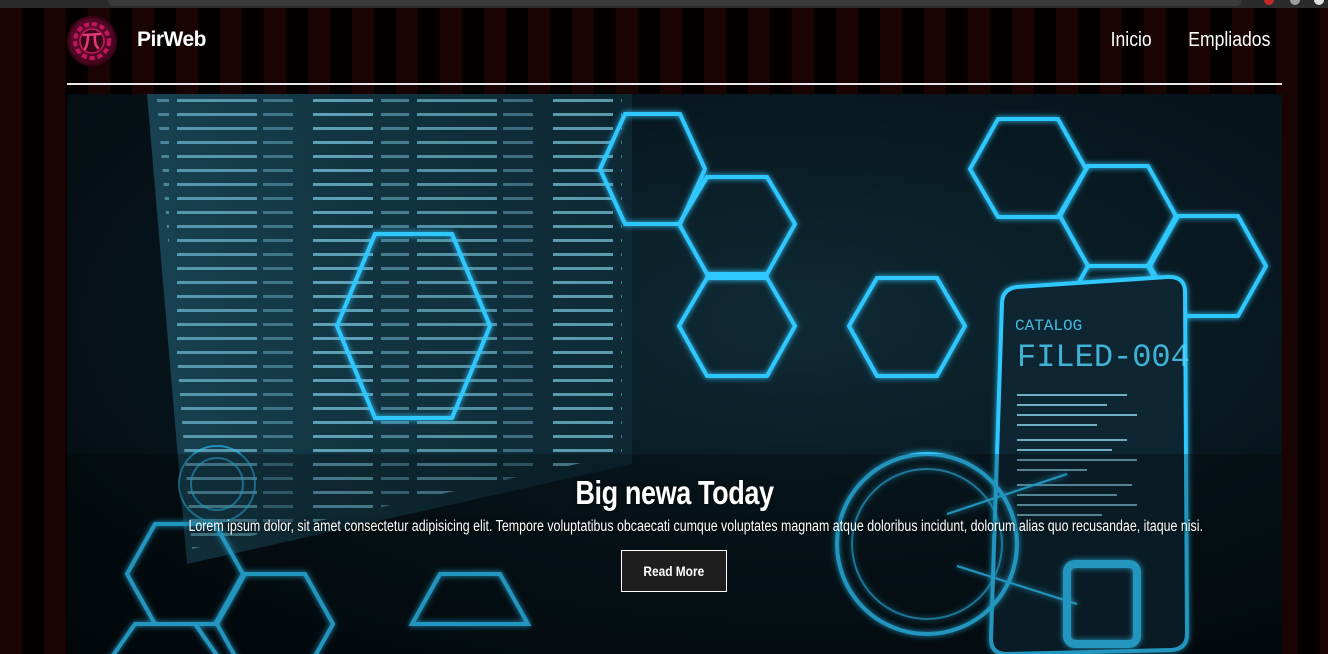 The width and height of the screenshot is (1328, 654). What do you see at coordinates (675, 3) in the screenshot?
I see `address-bar` at bounding box center [675, 3].